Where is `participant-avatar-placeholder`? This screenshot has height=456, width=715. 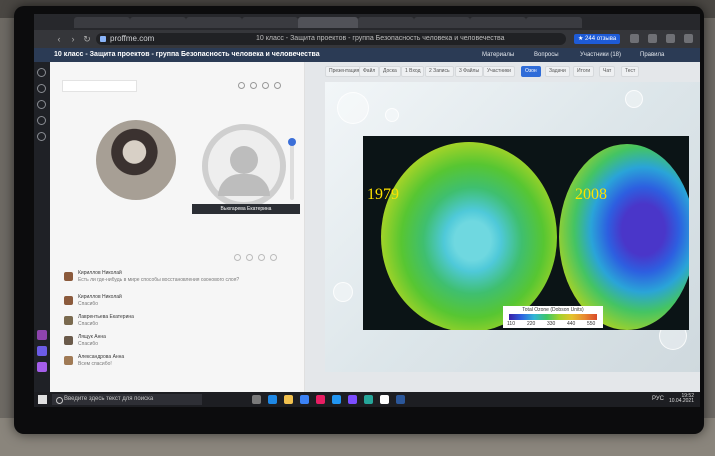 participant-avatar-placeholder is located at coordinates (244, 166).